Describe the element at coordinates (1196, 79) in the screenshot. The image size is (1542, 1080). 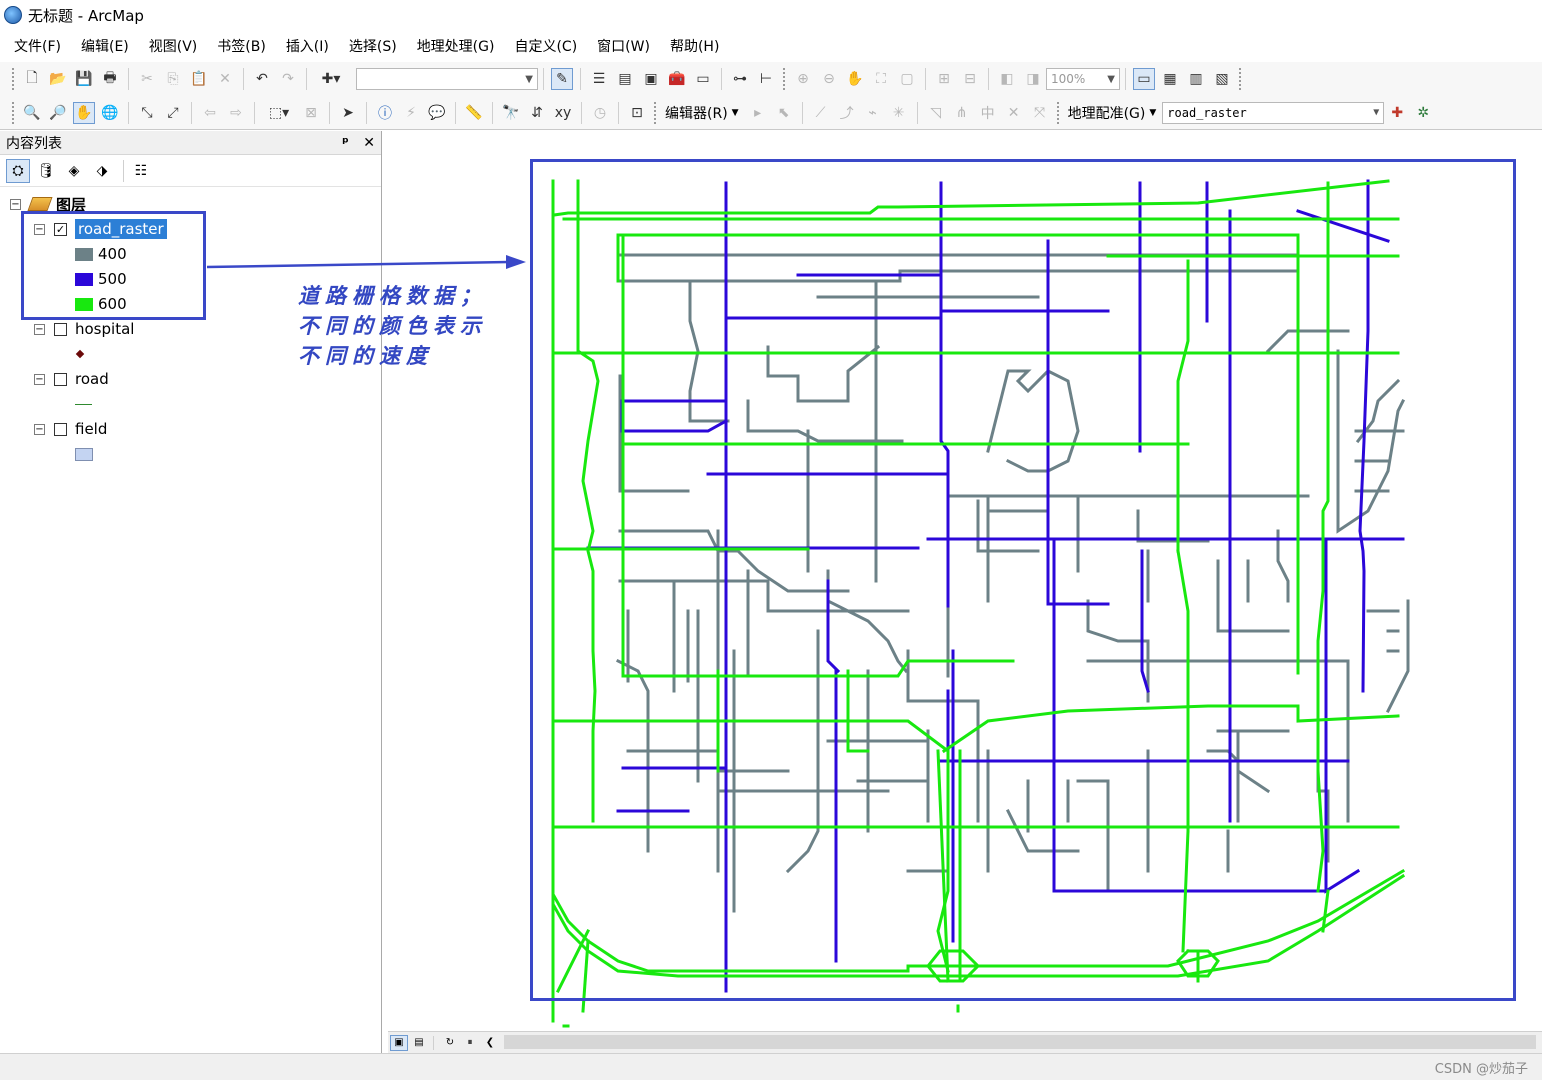
I see `change-layout-icon: ▥` at that location.